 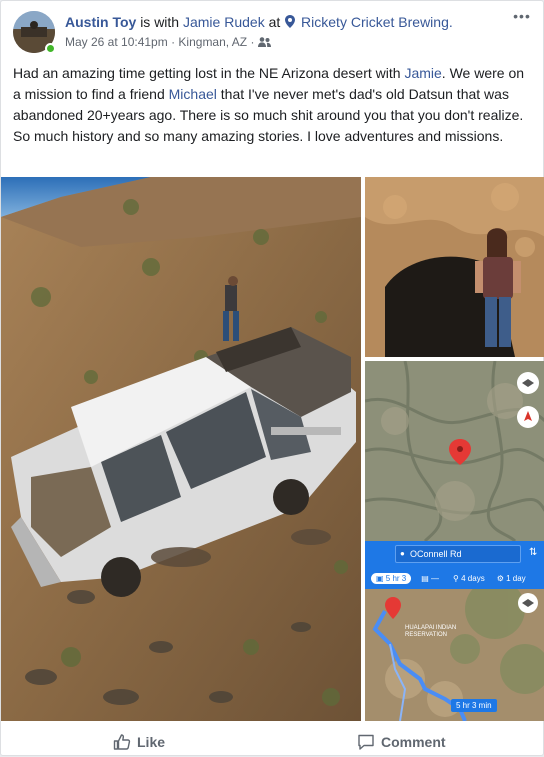 What do you see at coordinates (274, 22) in the screenshot?
I see `at-text: at` at bounding box center [274, 22].